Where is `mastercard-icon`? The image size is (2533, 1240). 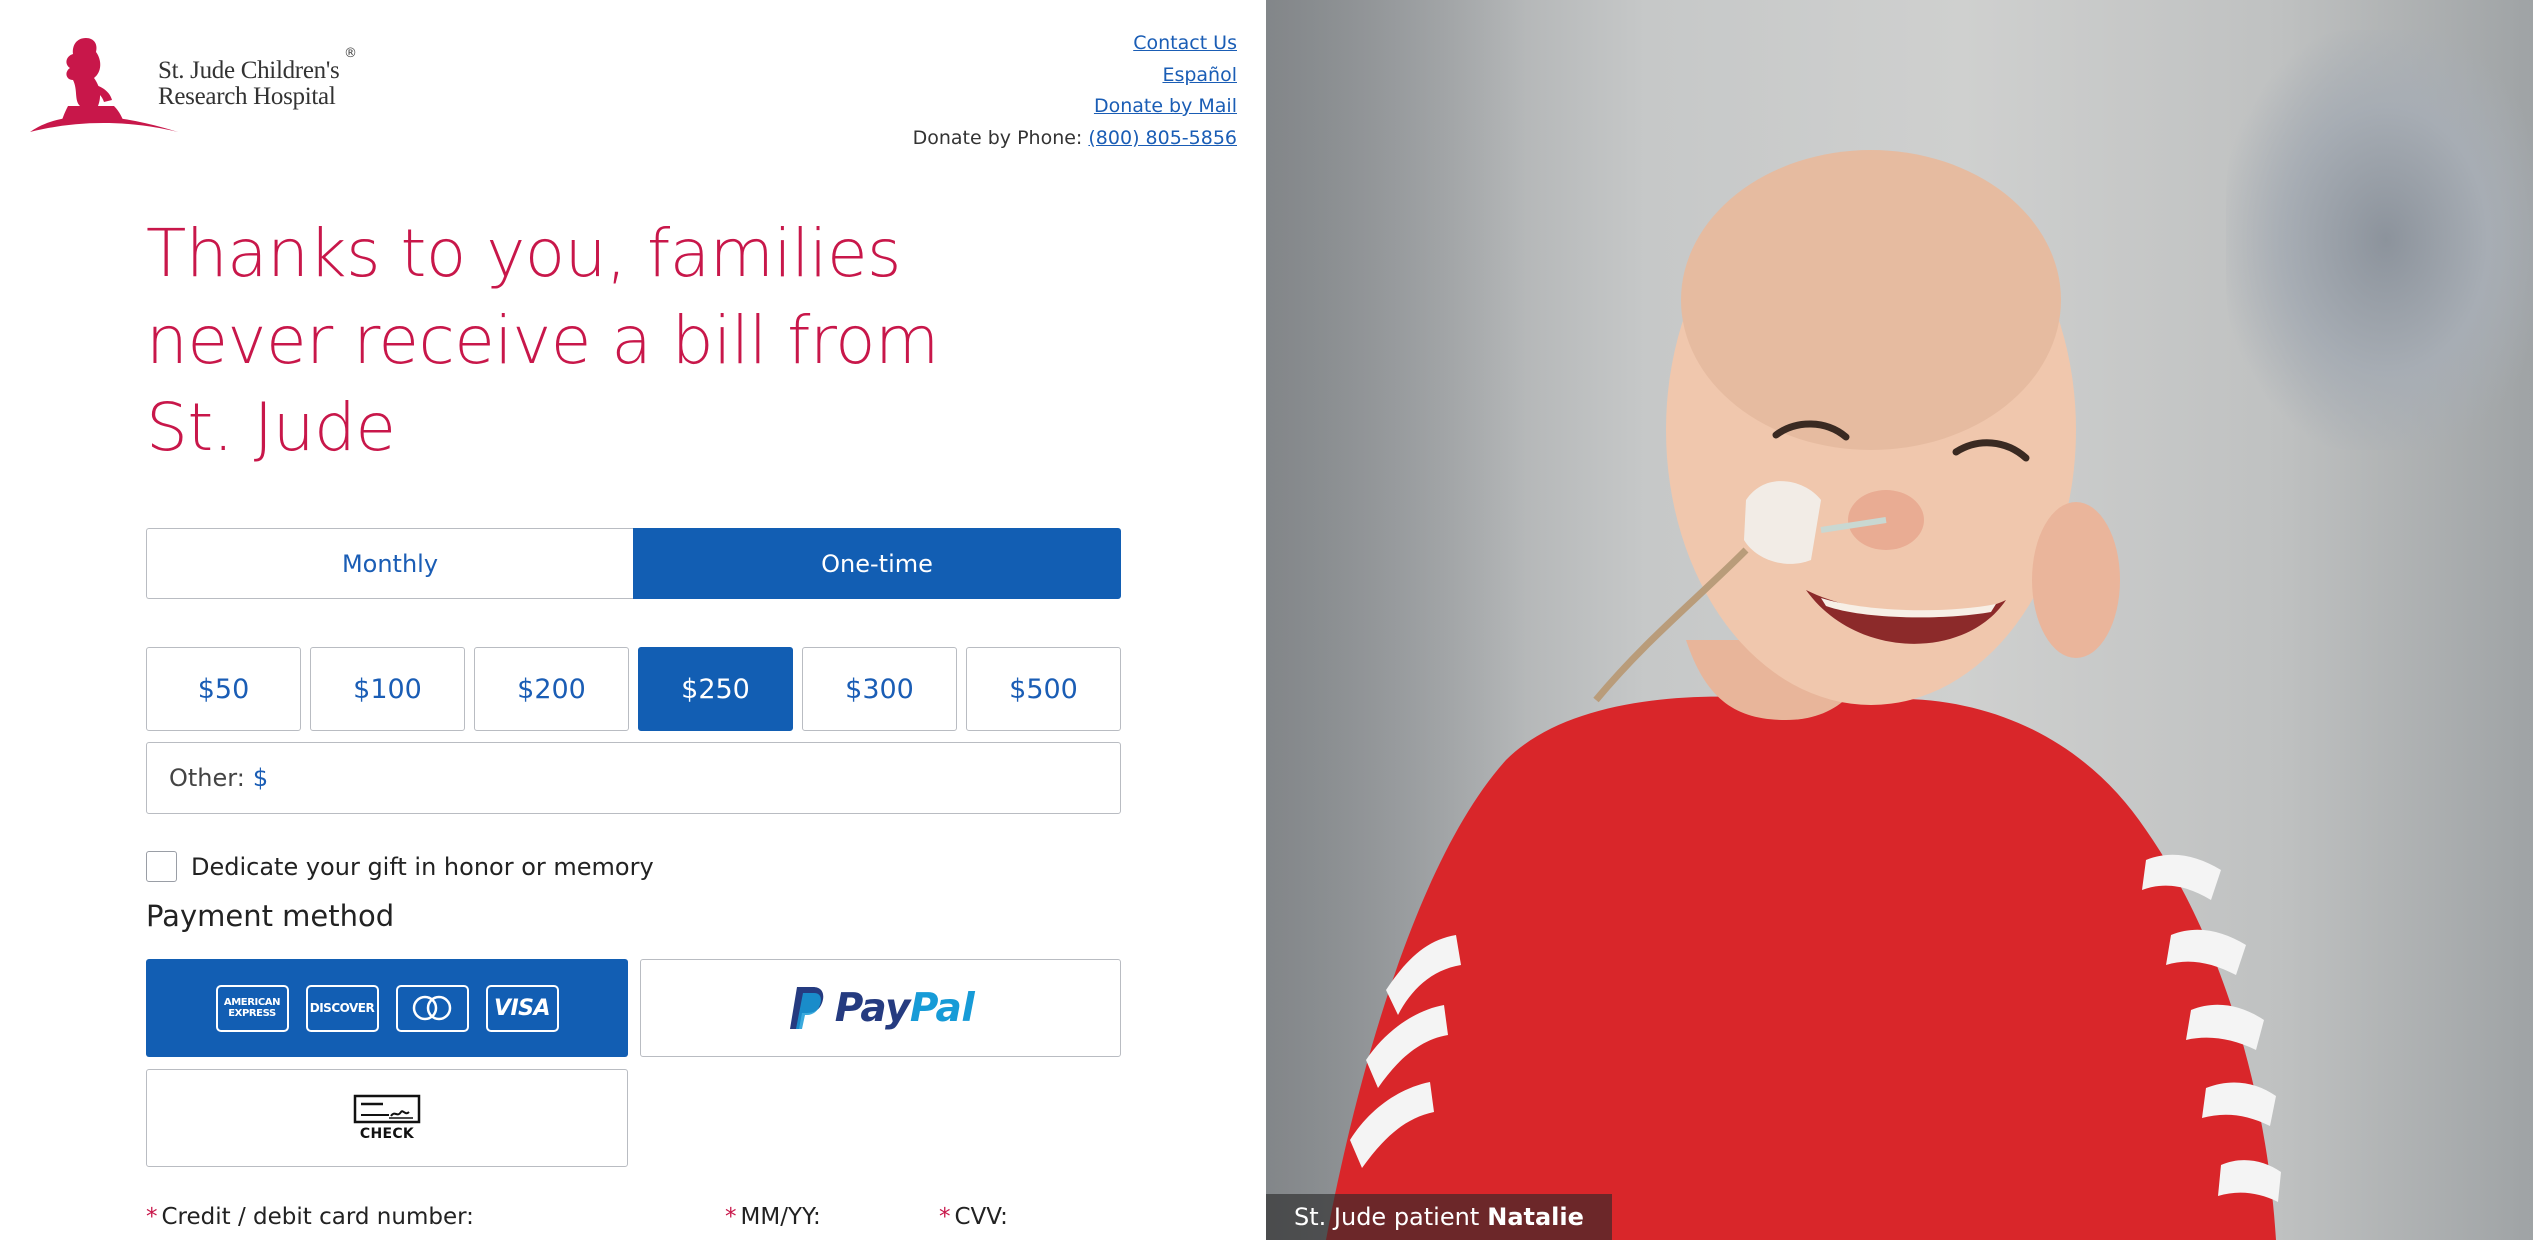
mastercard-icon is located at coordinates (432, 1008).